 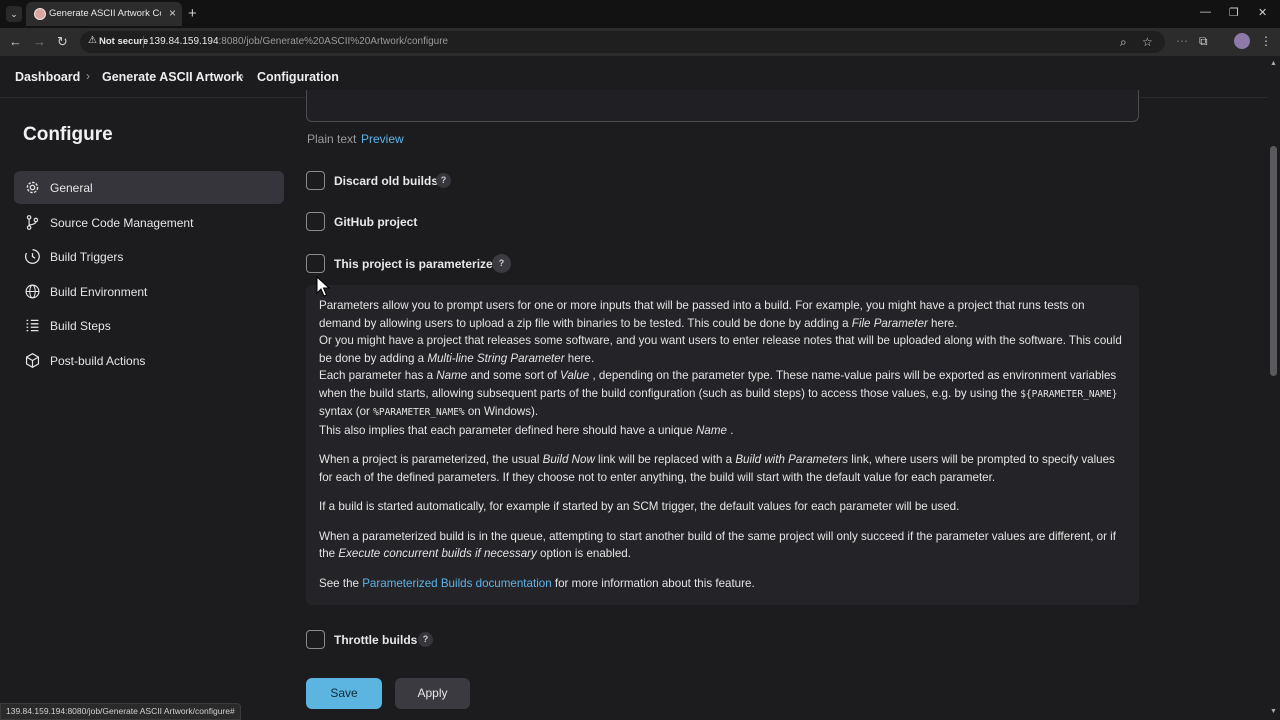 What do you see at coordinates (98, 360) in the screenshot?
I see `sidebar-item-label: Post-build Actions` at bounding box center [98, 360].